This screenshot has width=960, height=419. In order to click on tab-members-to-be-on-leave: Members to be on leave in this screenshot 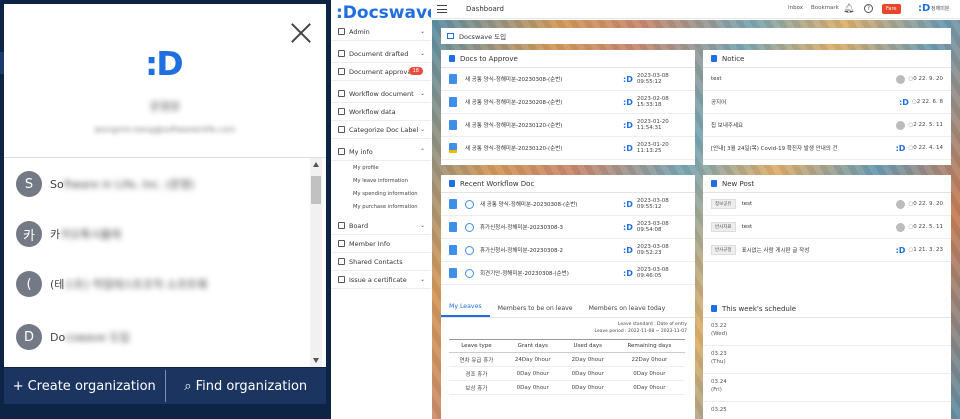, I will do `click(535, 311)`.